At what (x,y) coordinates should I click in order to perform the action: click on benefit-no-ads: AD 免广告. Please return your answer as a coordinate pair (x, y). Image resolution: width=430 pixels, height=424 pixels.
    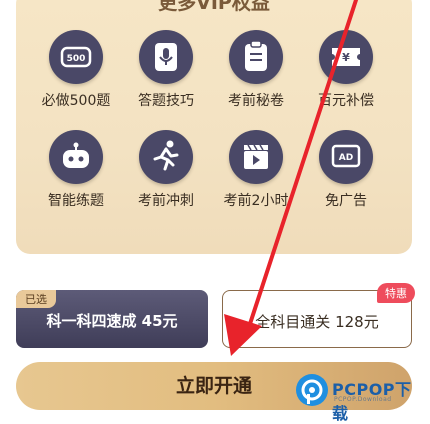
    Looking at the image, I should click on (346, 170).